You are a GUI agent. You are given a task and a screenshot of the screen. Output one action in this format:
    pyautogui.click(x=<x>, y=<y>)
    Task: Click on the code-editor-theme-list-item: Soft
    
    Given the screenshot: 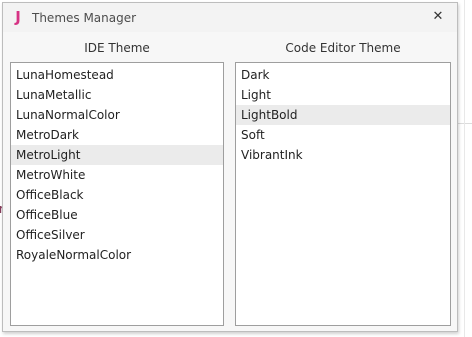 What is the action you would take?
    pyautogui.click(x=343, y=135)
    